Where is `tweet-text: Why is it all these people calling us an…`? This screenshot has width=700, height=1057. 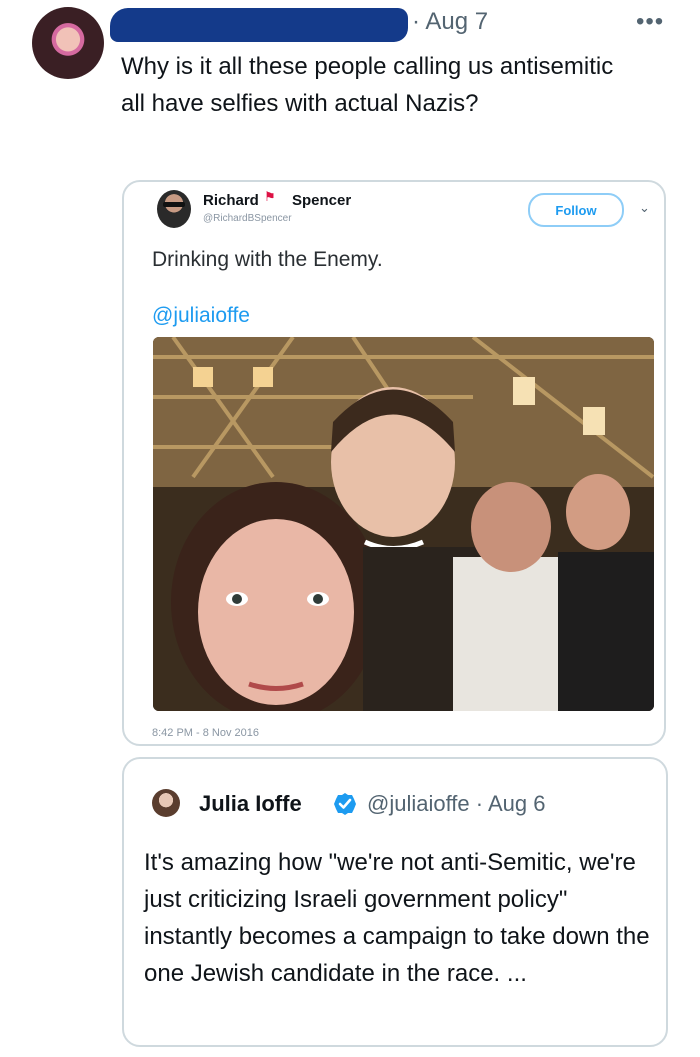 tweet-text: Why is it all these people calling us an… is located at coordinates (367, 85).